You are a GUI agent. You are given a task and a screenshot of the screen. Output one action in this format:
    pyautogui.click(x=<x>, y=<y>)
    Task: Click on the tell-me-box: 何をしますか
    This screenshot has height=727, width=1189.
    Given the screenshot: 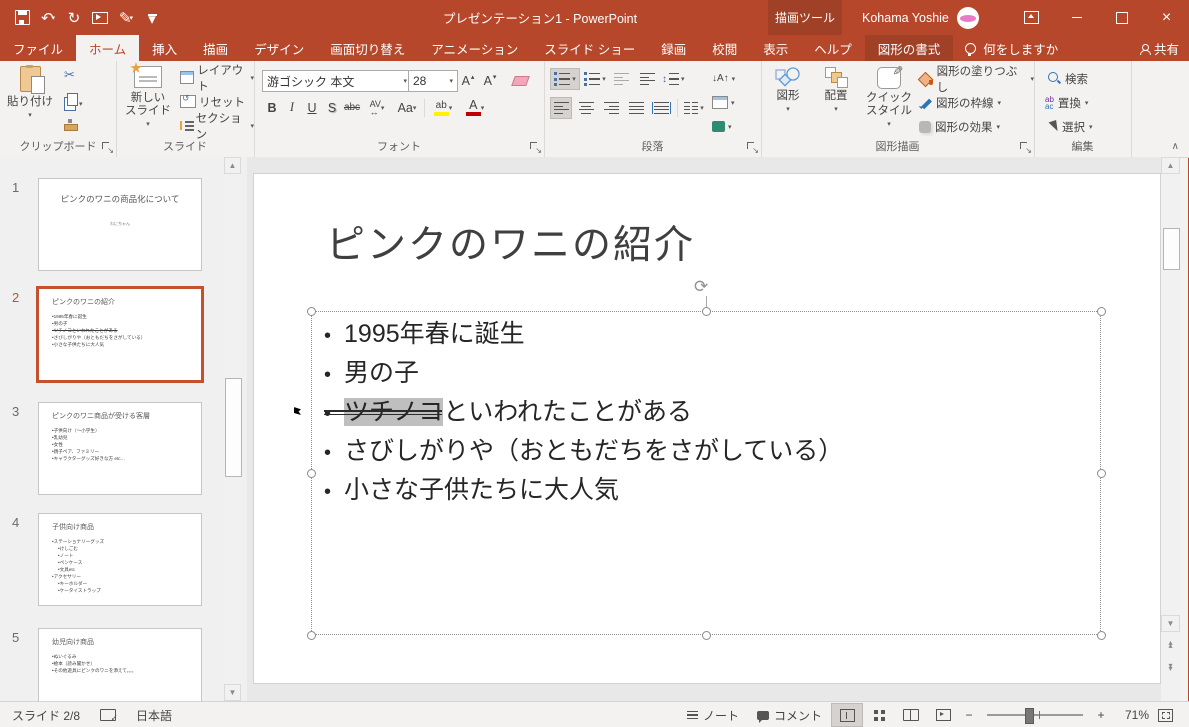 What is the action you would take?
    pyautogui.click(x=1011, y=48)
    